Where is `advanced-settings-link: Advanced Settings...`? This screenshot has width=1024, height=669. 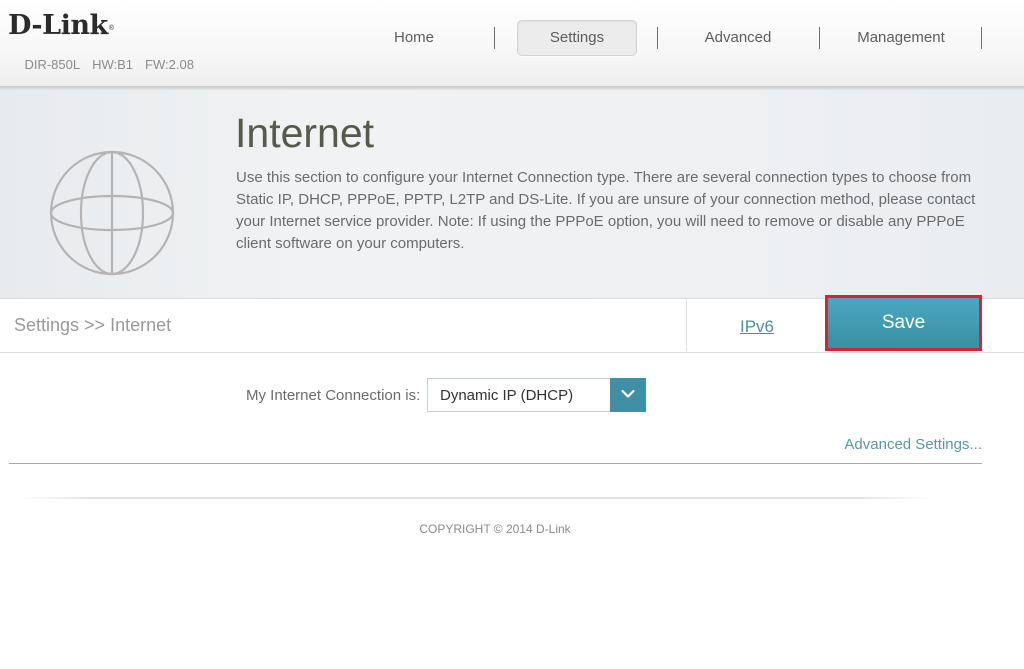
advanced-settings-link: Advanced Settings... is located at coordinates (913, 444).